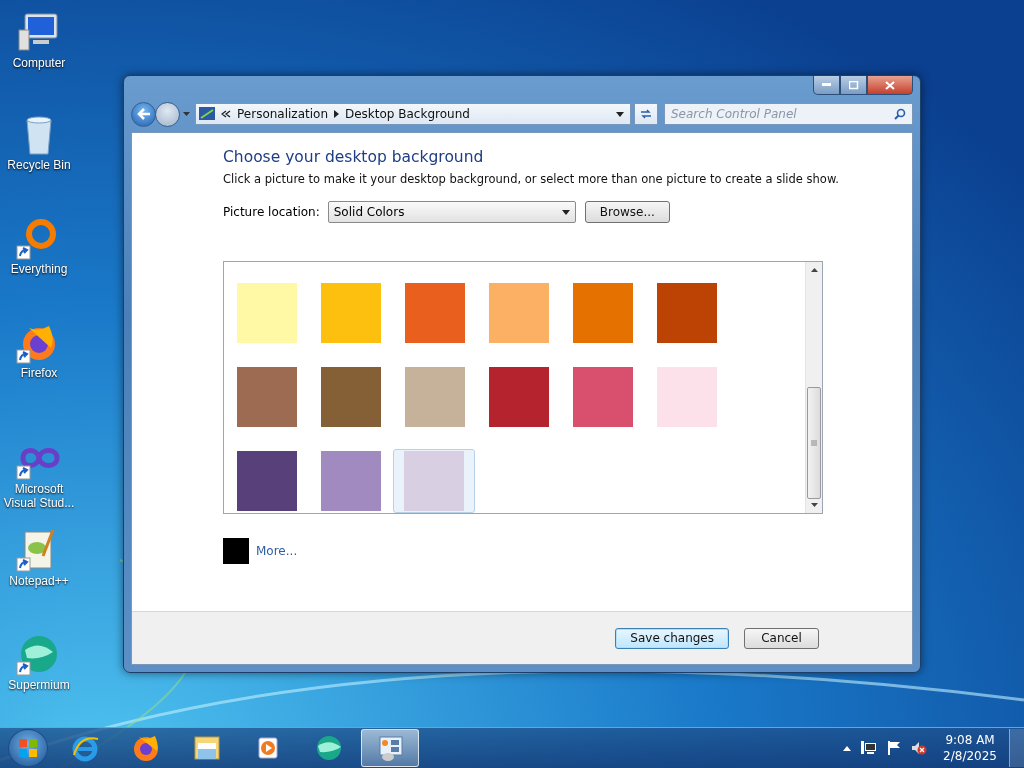 The image size is (1024, 768). I want to click on close-icon, so click(890, 85).